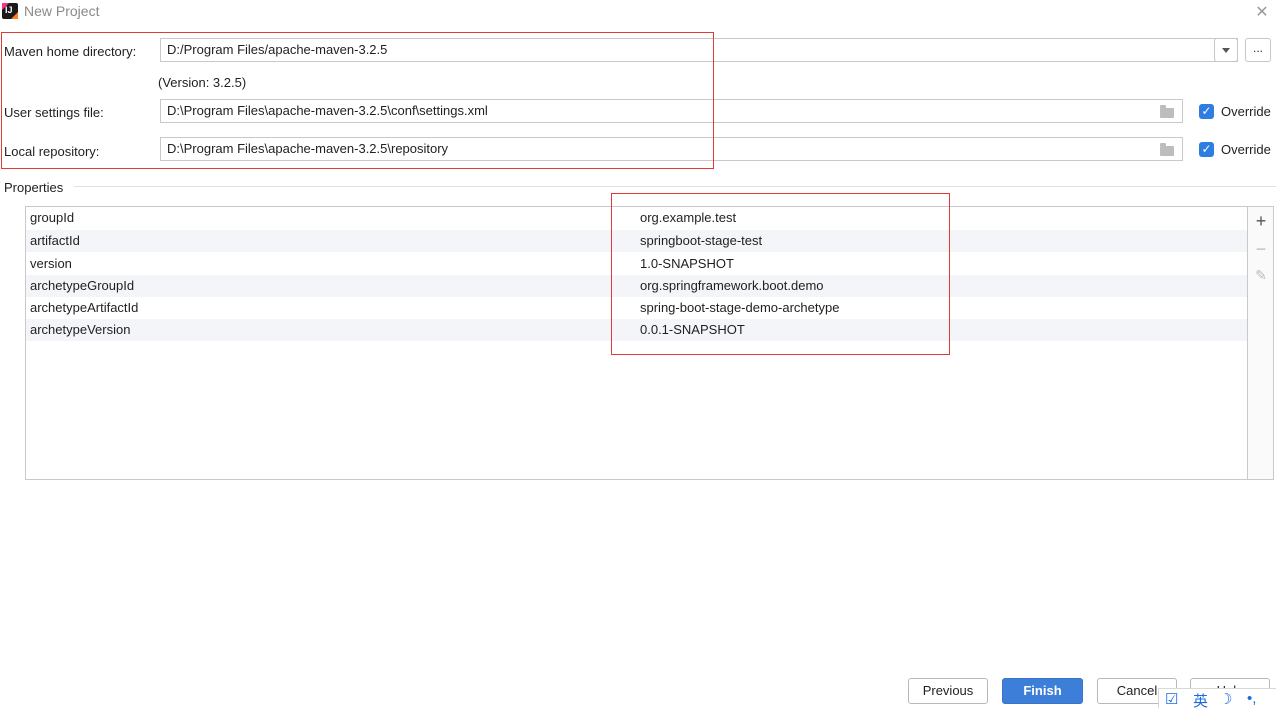 This screenshot has height=711, width=1276. I want to click on repo-override-label: Override, so click(1246, 149).